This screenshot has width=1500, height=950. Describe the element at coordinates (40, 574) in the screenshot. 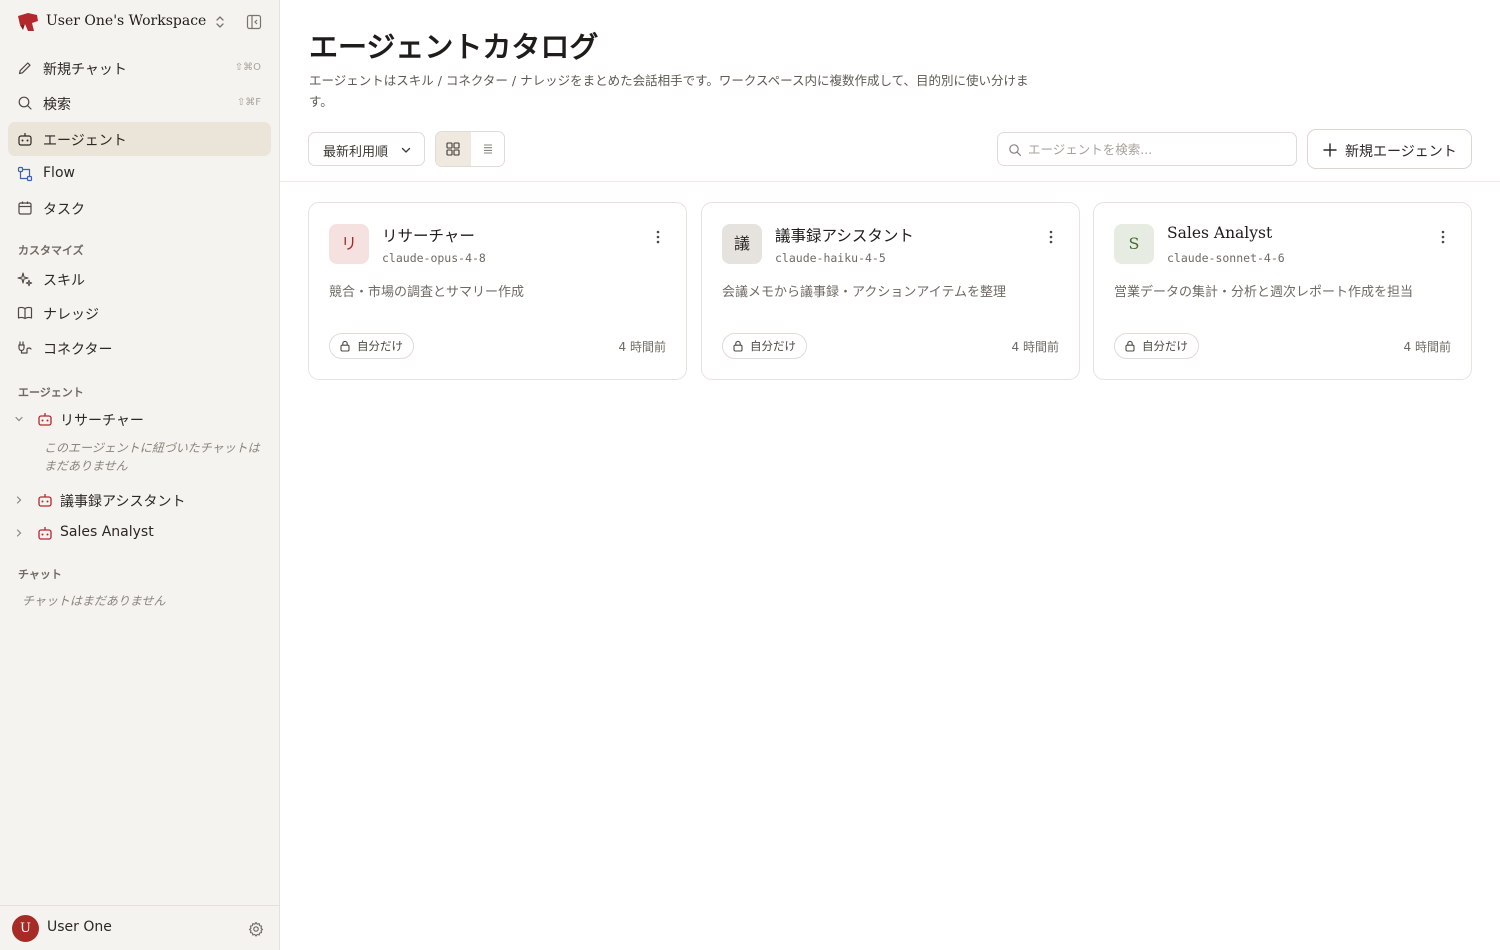

I see `section-chats: チャット` at that location.